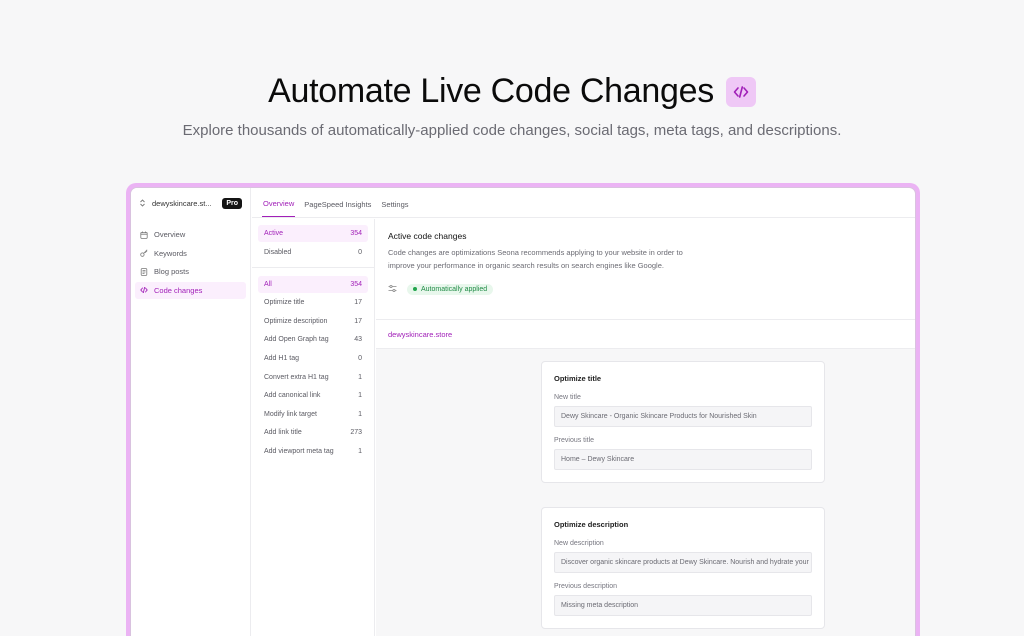 Image resolution: width=1024 pixels, height=636 pixels. I want to click on filter-label: Optimize title, so click(284, 303).